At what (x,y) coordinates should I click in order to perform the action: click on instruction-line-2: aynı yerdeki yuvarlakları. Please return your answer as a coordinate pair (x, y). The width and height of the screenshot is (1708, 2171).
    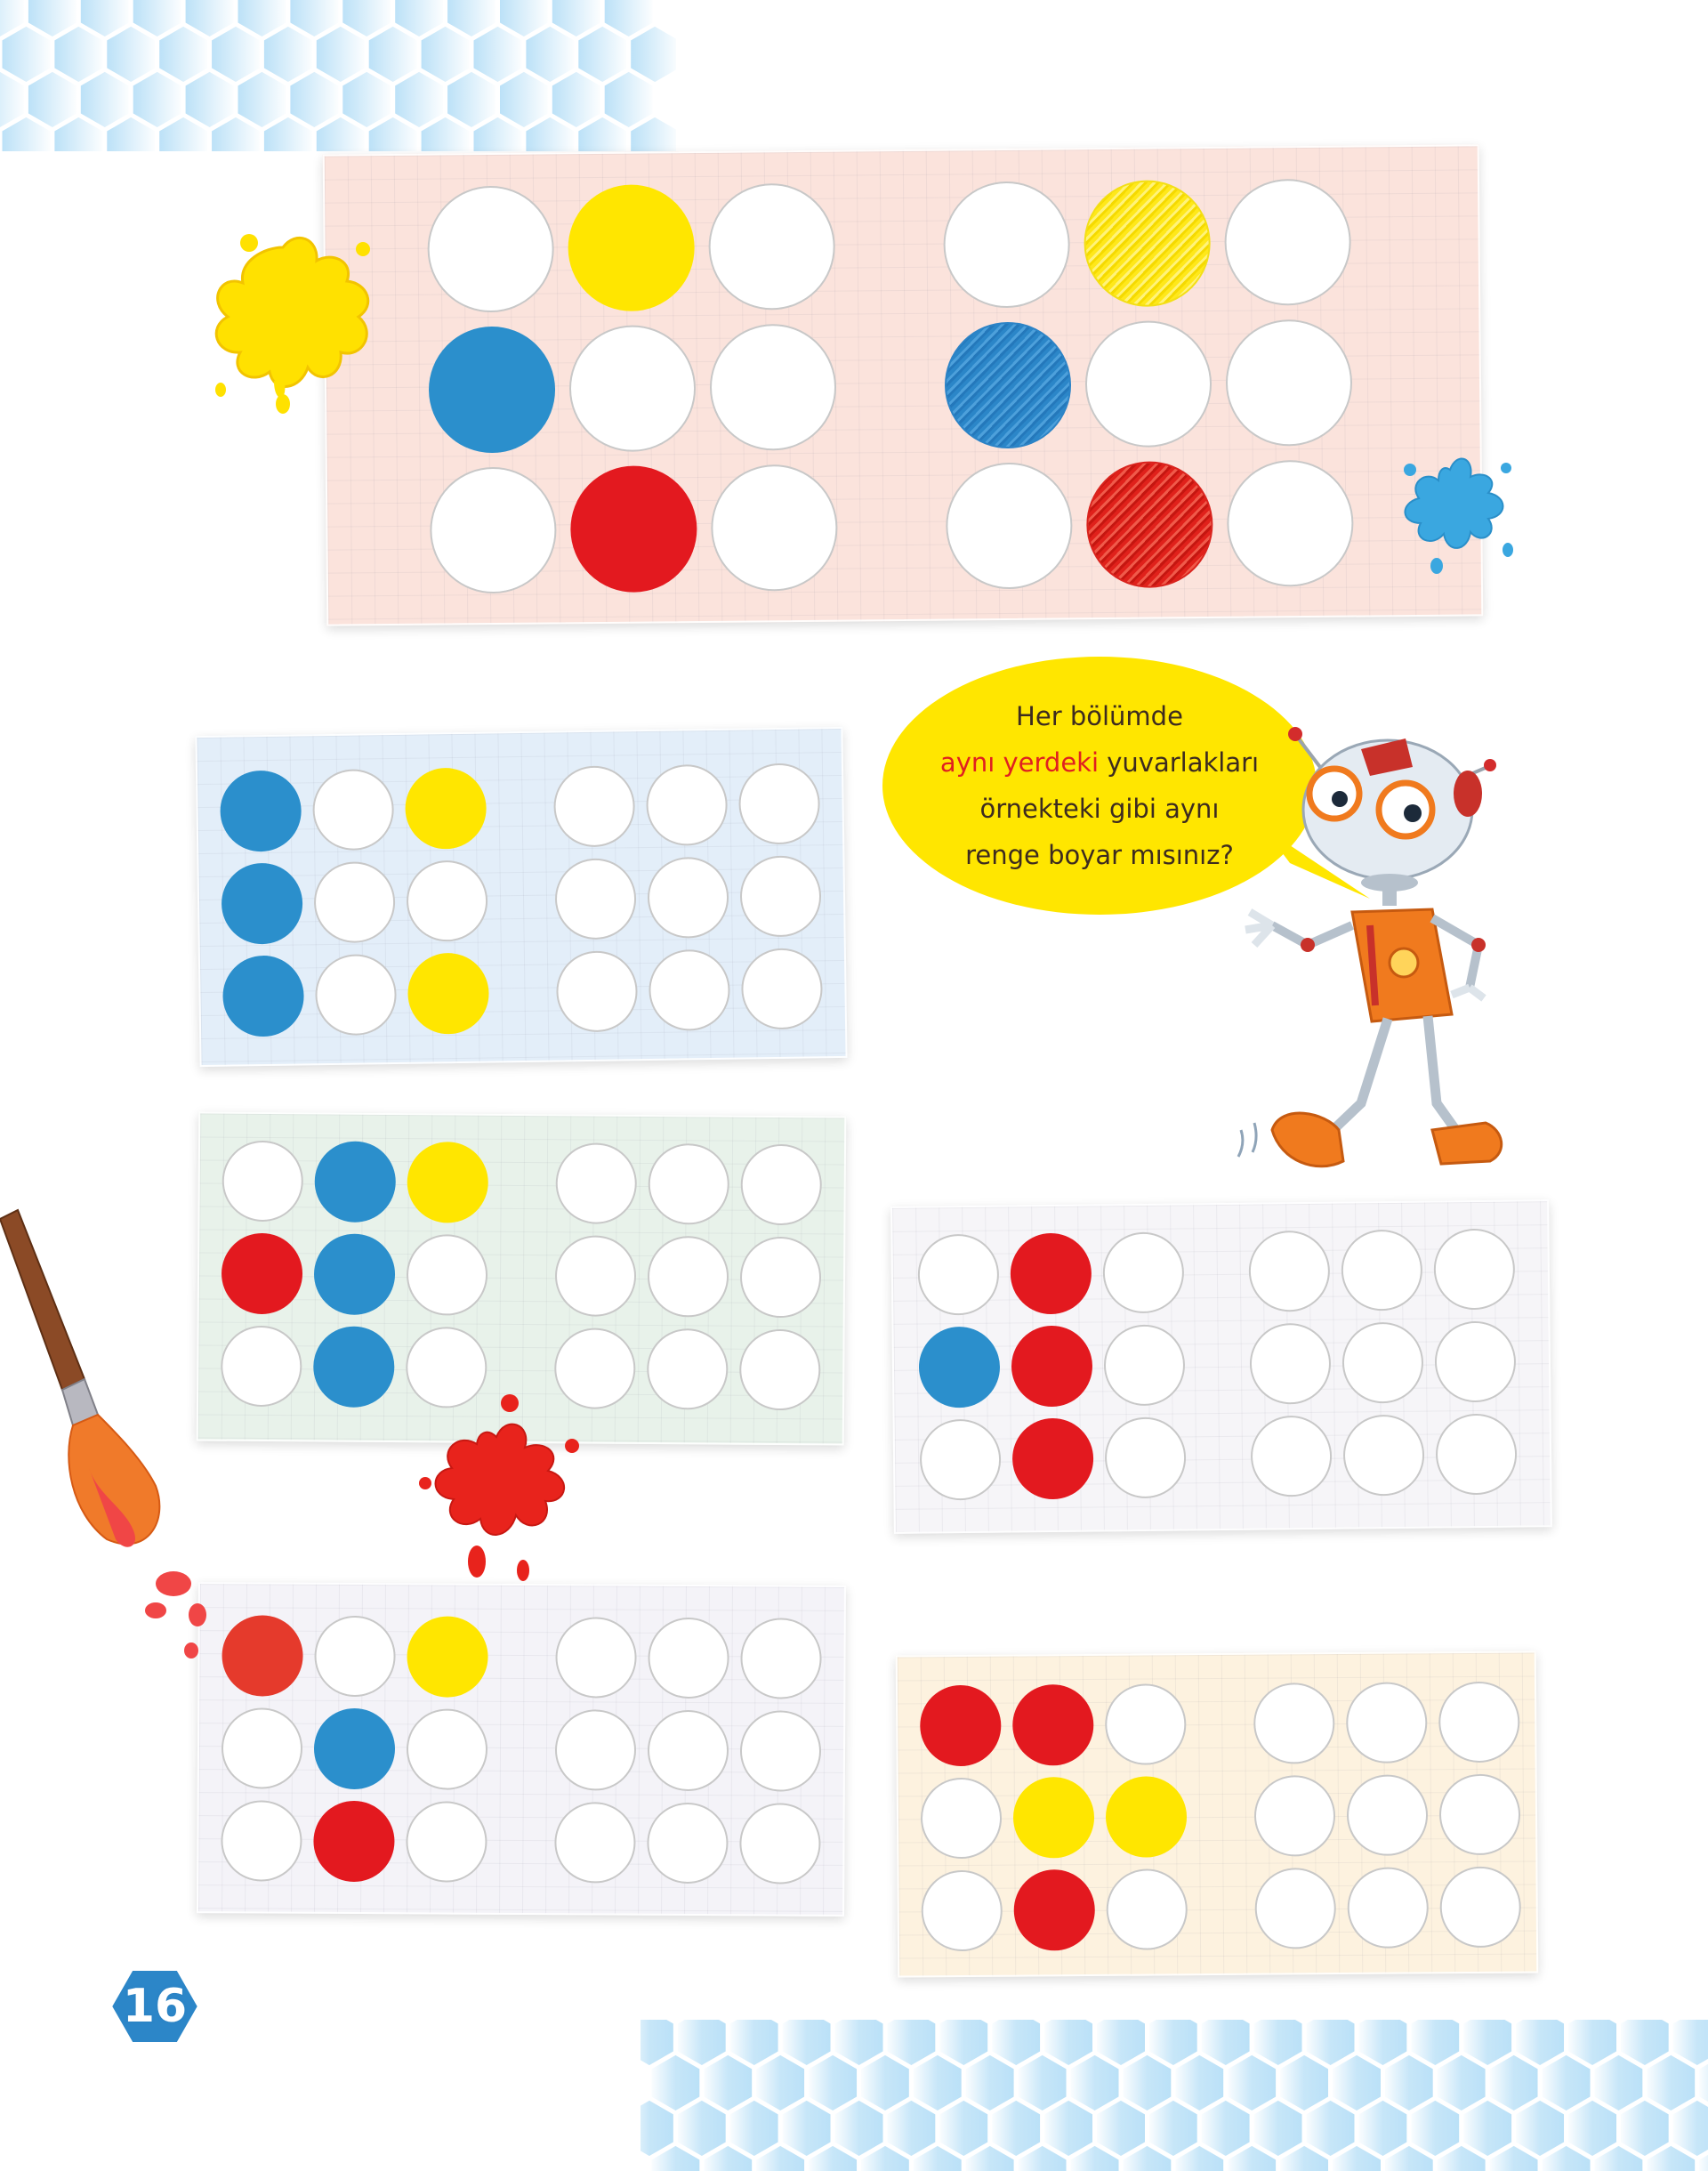
    Looking at the image, I should click on (1099, 762).